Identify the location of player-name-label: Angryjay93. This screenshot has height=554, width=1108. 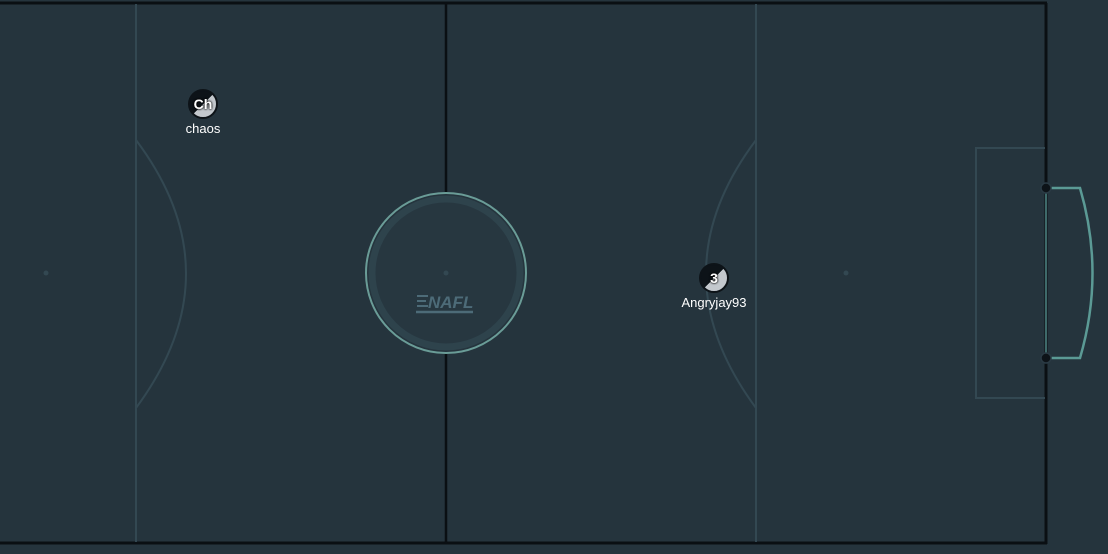
(714, 302).